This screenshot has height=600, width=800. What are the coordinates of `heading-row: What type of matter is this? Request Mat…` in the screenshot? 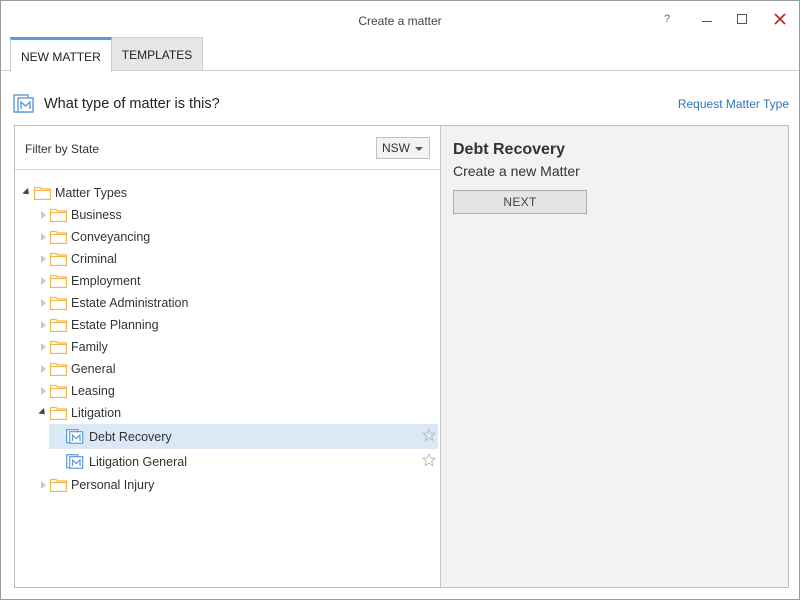 It's located at (401, 104).